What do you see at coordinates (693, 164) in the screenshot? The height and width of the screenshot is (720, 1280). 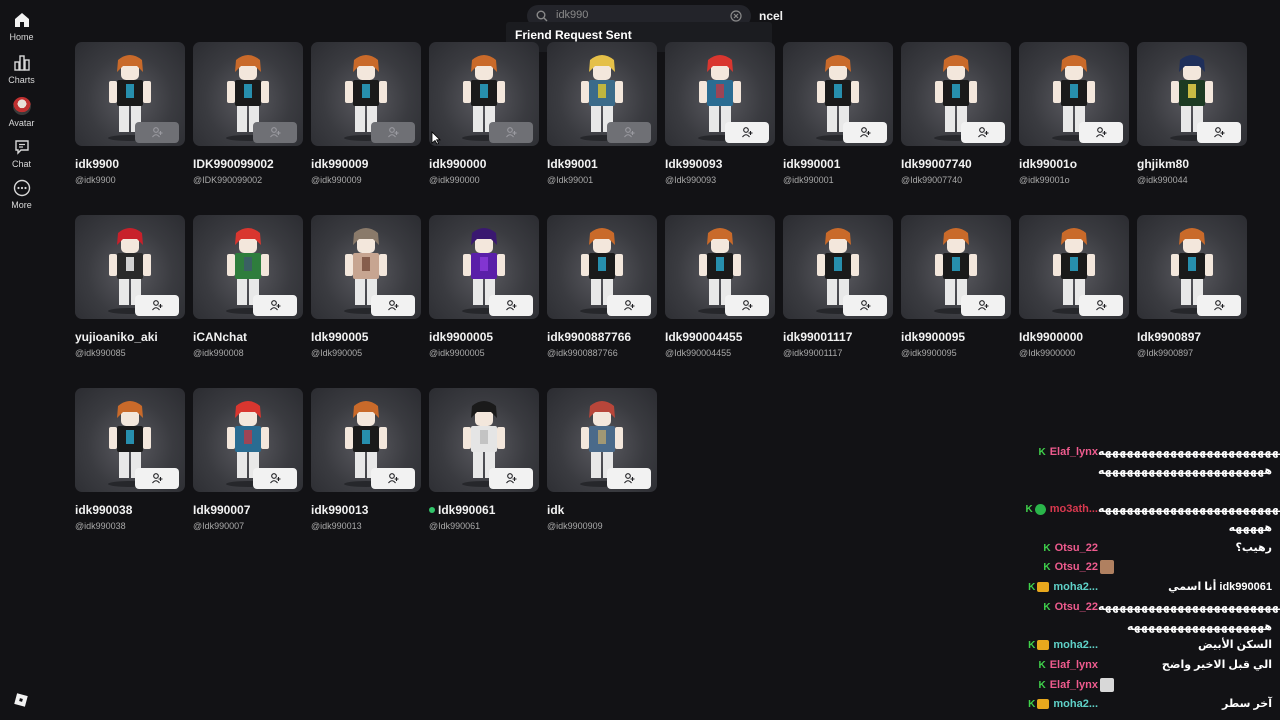 I see `display-name: Idk990093` at bounding box center [693, 164].